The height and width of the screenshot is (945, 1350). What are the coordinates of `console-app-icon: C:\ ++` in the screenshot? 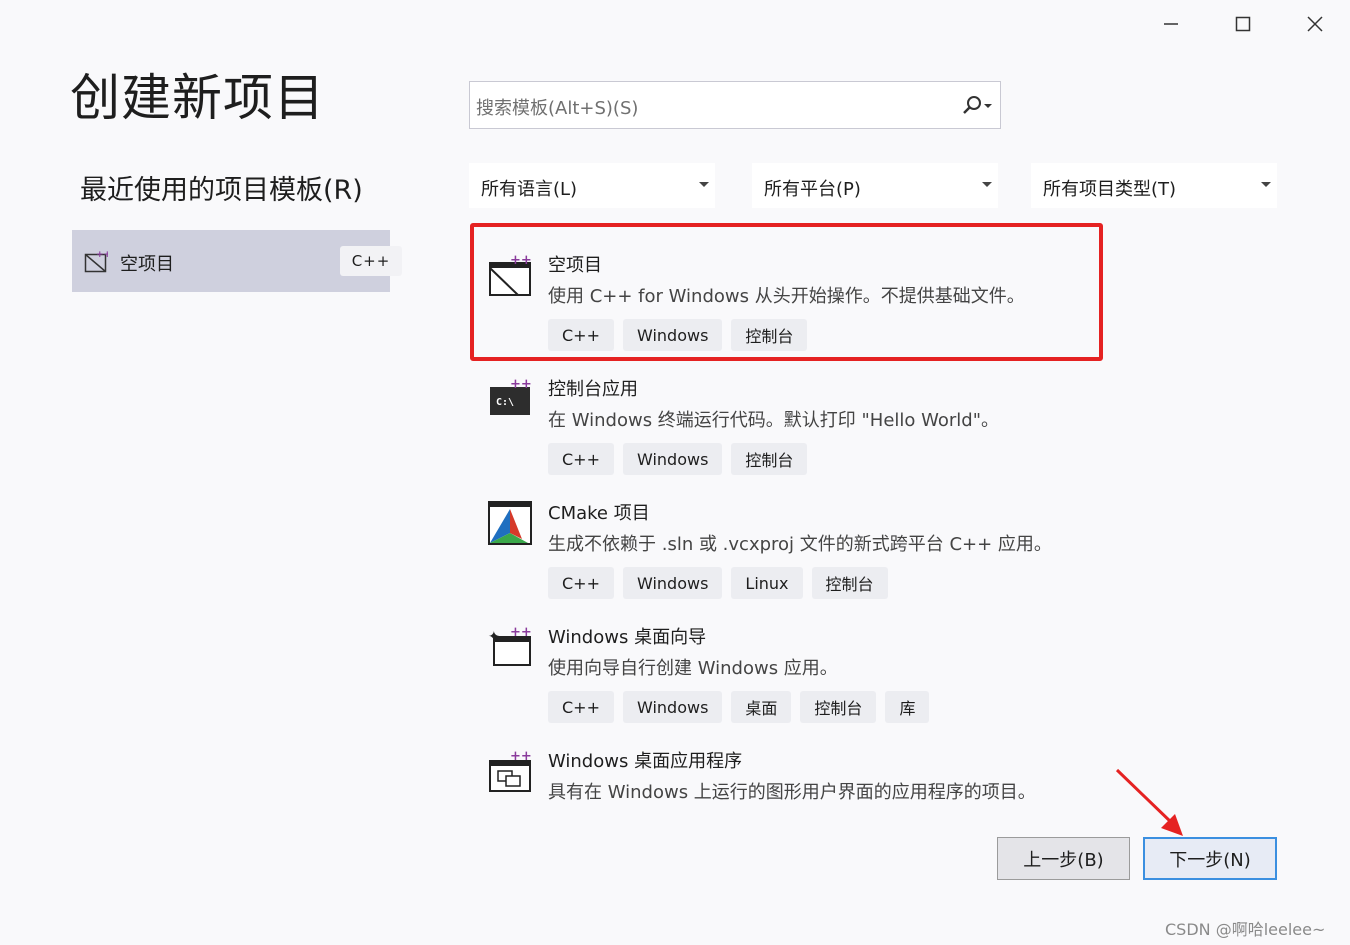 It's located at (511, 401).